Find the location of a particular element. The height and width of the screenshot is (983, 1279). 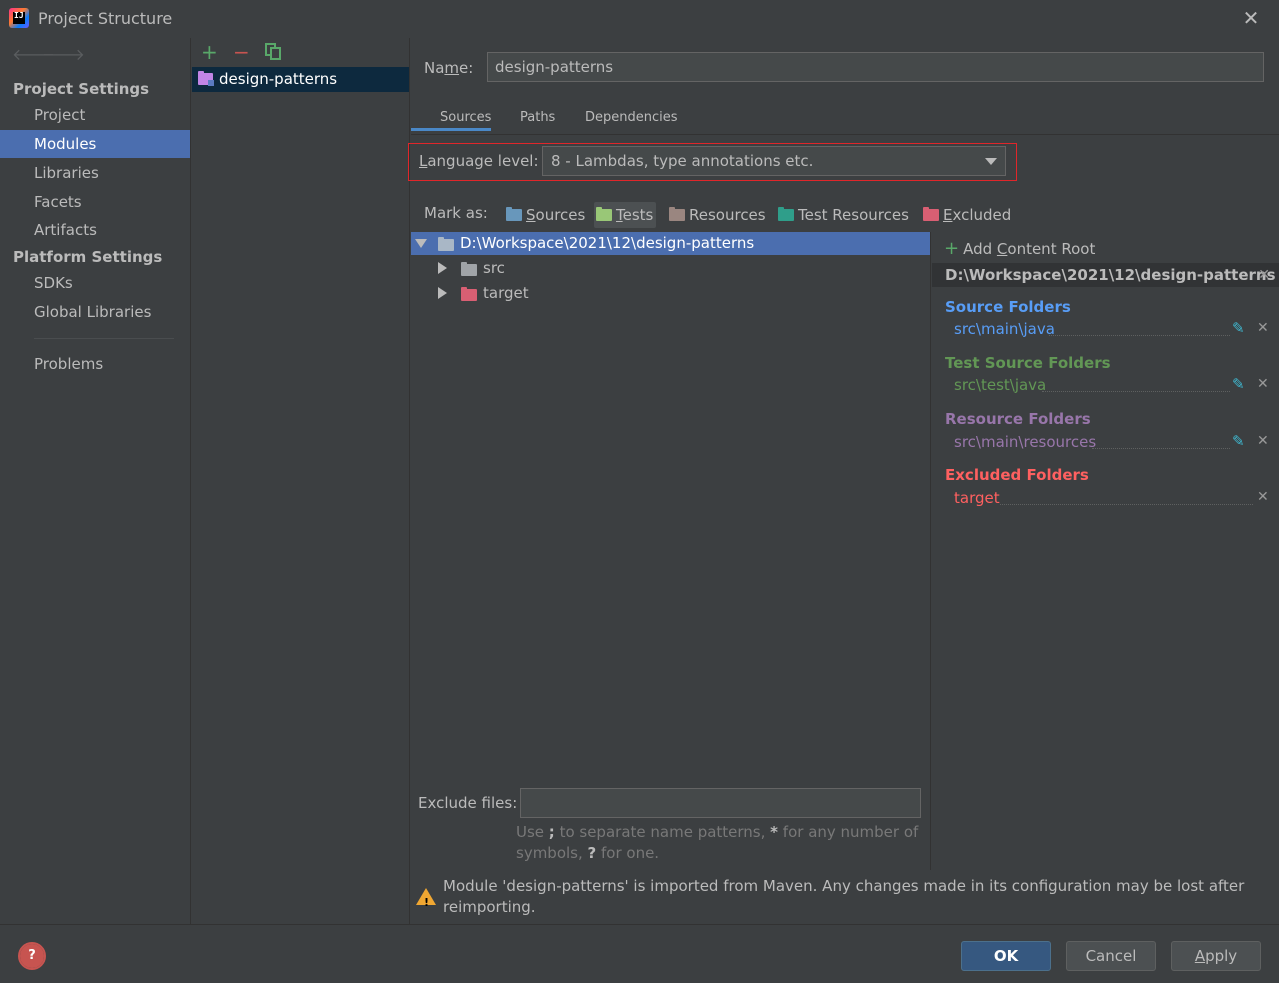

exclude-files-input is located at coordinates (720, 803).